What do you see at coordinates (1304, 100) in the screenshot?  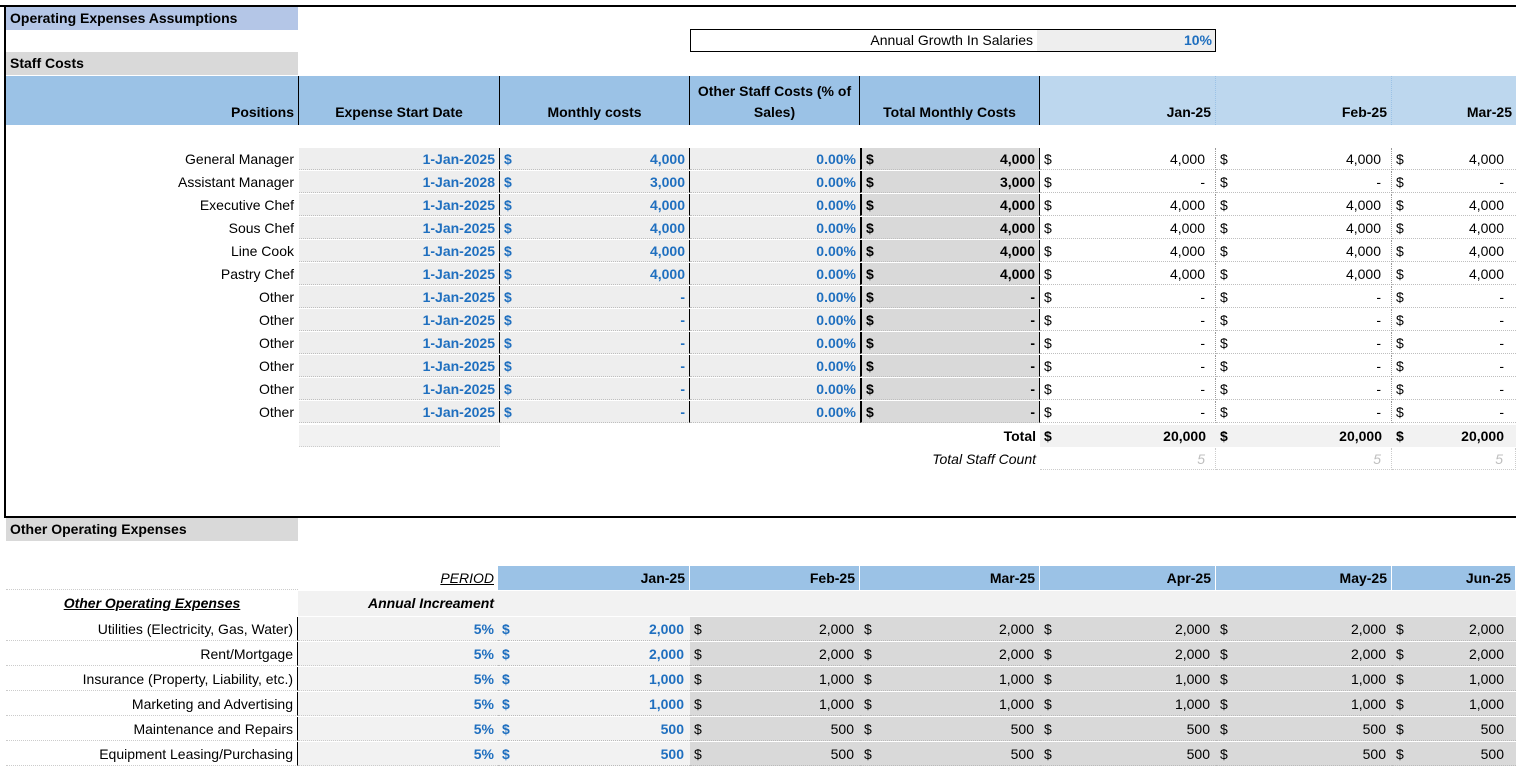 I see `header-month-2: Feb-25` at bounding box center [1304, 100].